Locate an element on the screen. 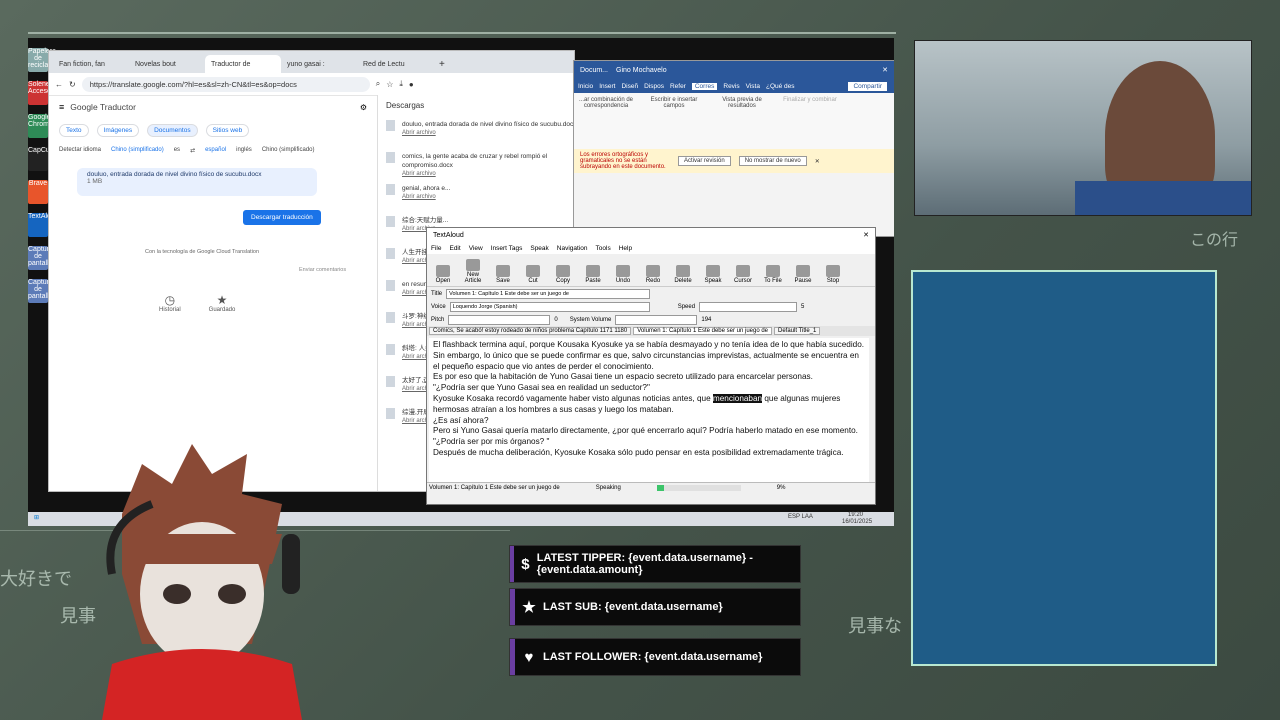 This screenshot has height=720, width=1280. source-lang-detect: Detectar idioma is located at coordinates (80, 150).